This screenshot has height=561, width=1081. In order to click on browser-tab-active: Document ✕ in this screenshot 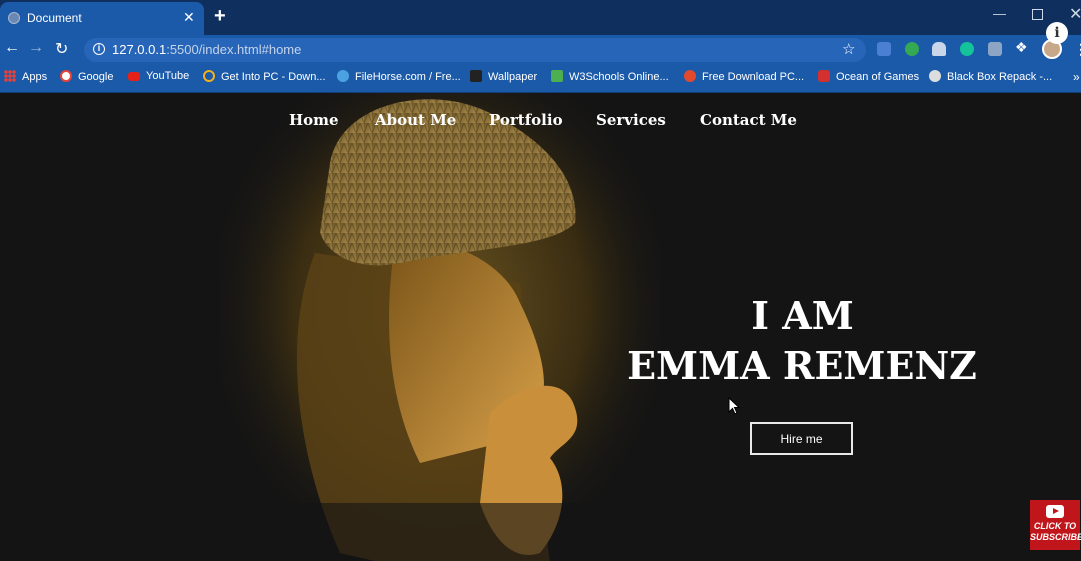, I will do `click(102, 18)`.